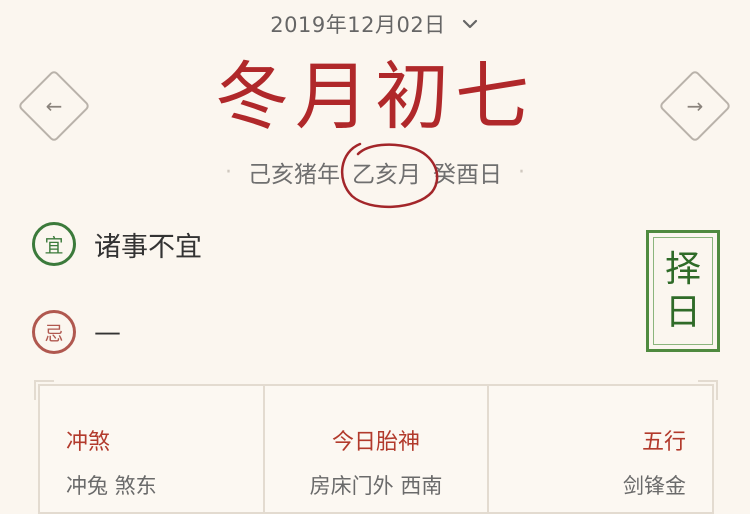  I want to click on info-label: 五行, so click(664, 442).